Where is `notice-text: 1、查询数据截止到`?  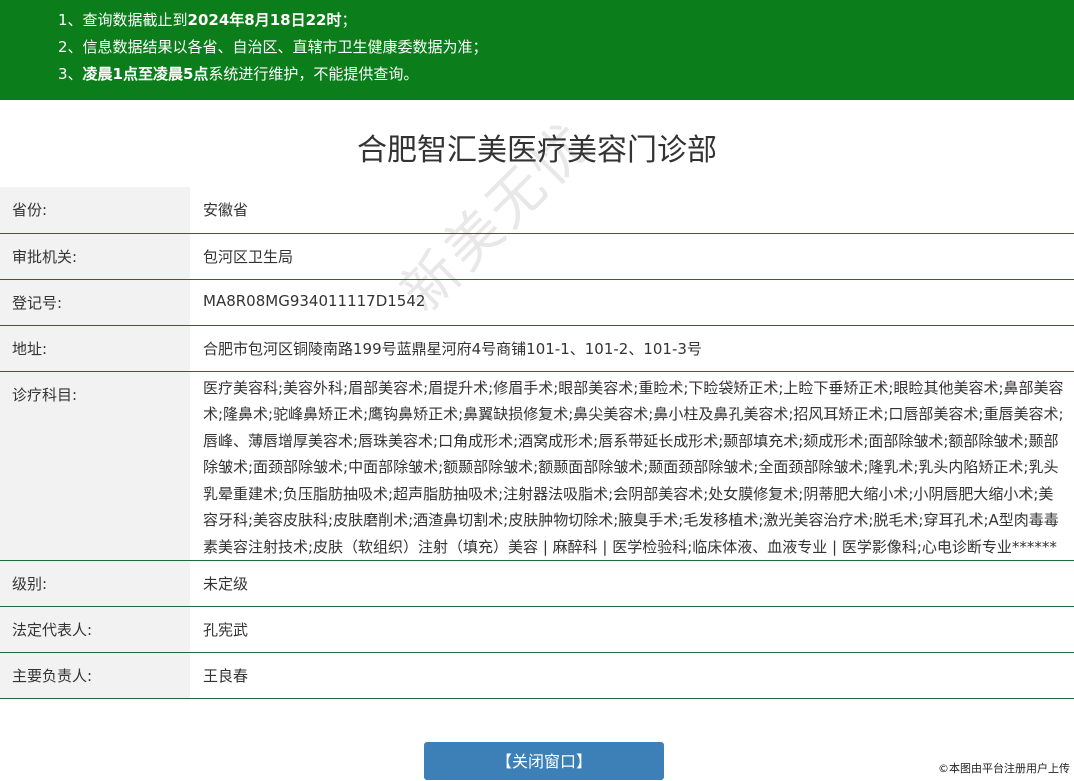
notice-text: 1、查询数据截止到 is located at coordinates (123, 20).